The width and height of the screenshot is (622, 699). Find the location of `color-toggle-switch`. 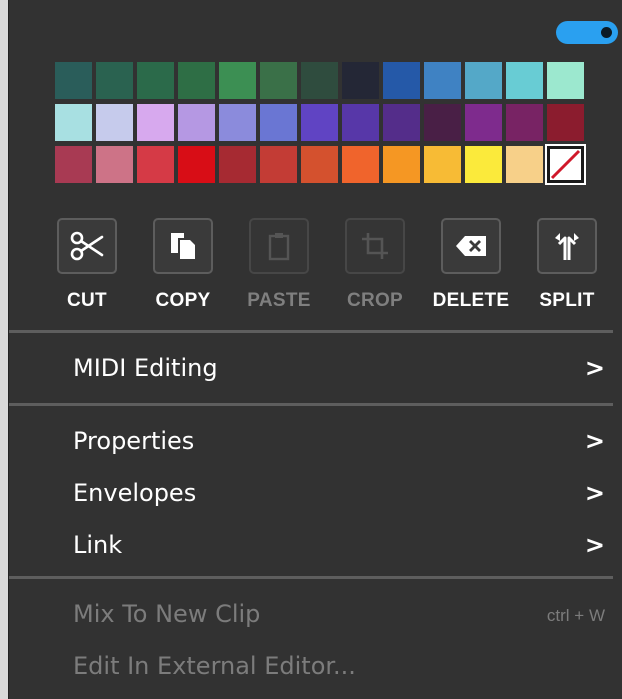

color-toggle-switch is located at coordinates (587, 32).